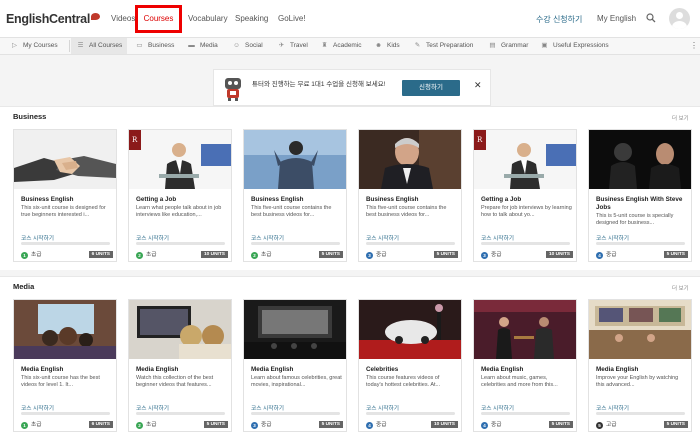 The height and width of the screenshot is (438, 700). What do you see at coordinates (492, 45) in the screenshot?
I see `book-icon: ▤` at bounding box center [492, 45].